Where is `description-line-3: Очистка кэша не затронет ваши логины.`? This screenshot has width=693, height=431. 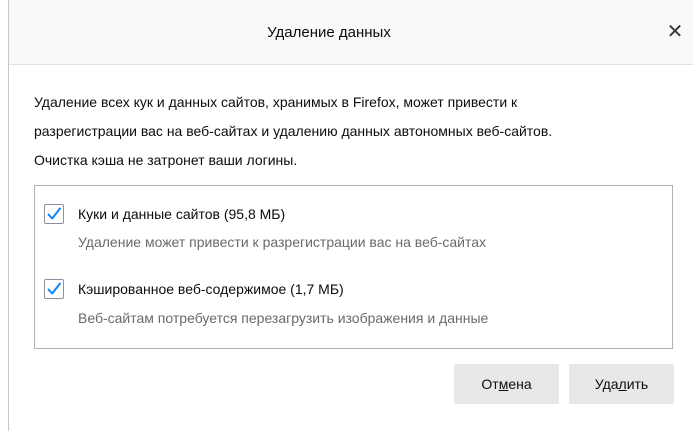
description-line-3: Очистка кэша не затронет ваши логины. is located at coordinates (166, 160).